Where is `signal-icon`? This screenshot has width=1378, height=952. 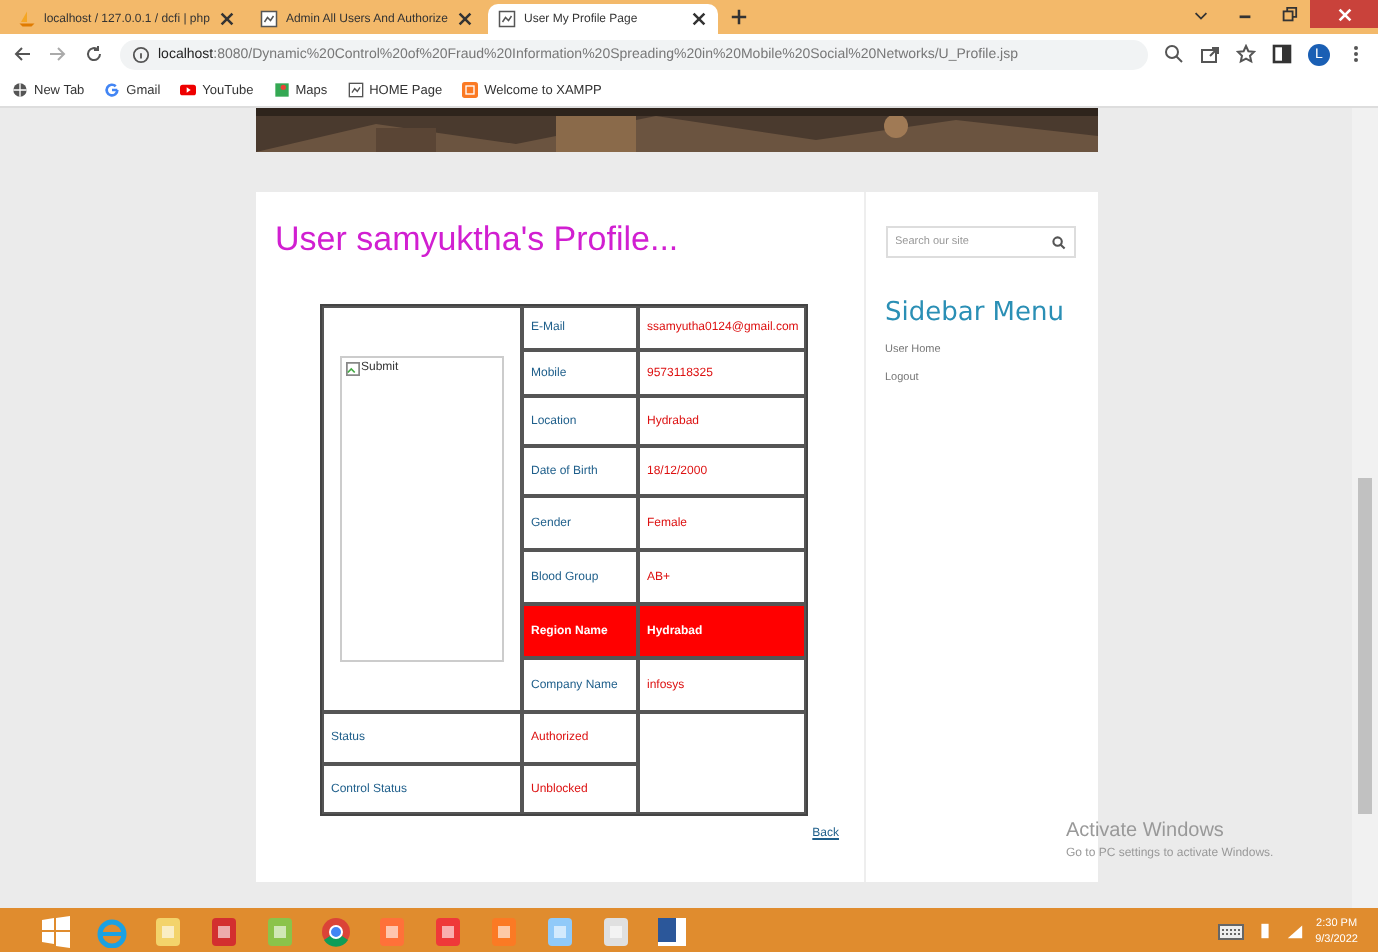
signal-icon is located at coordinates (1294, 931).